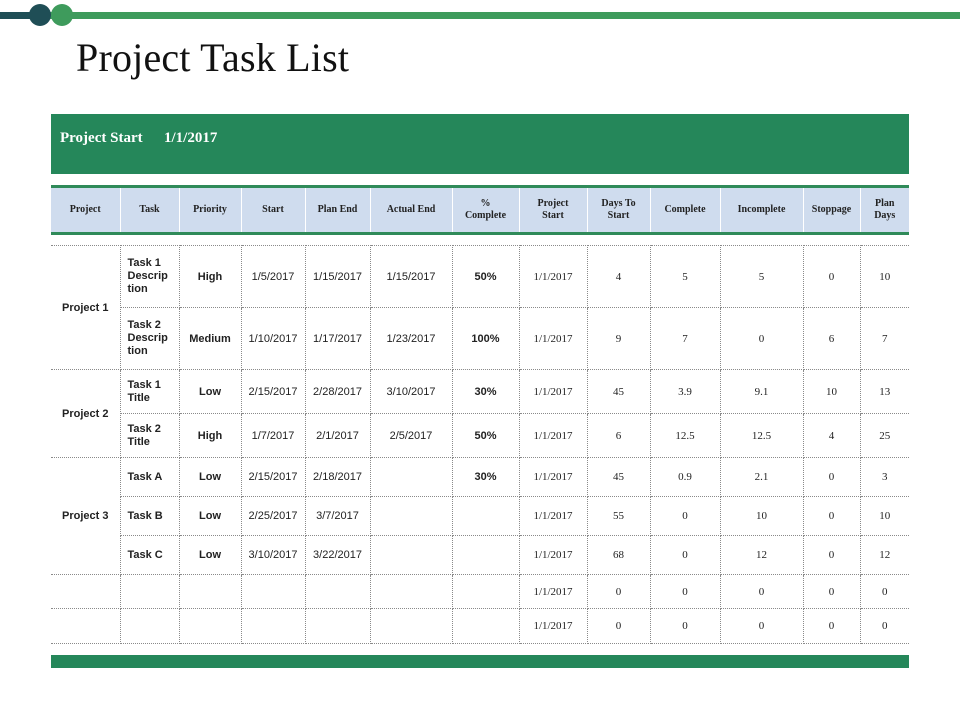 This screenshot has width=960, height=720. I want to click on days-to-start-cell: 9, so click(618, 338).